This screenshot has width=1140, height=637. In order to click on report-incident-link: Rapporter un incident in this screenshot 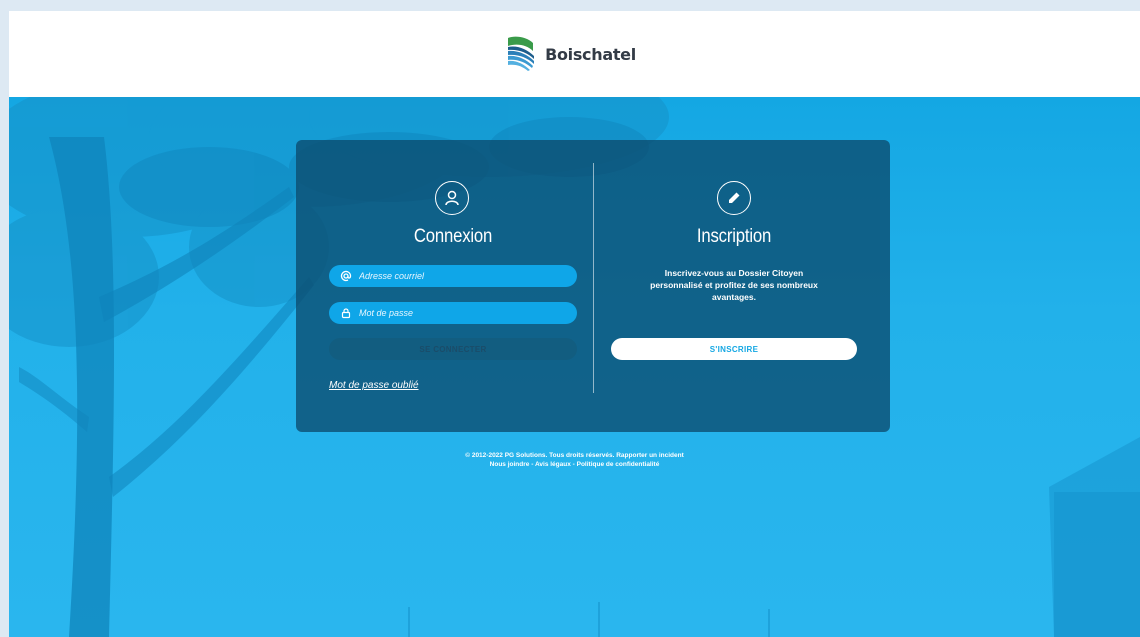, I will do `click(650, 455)`.